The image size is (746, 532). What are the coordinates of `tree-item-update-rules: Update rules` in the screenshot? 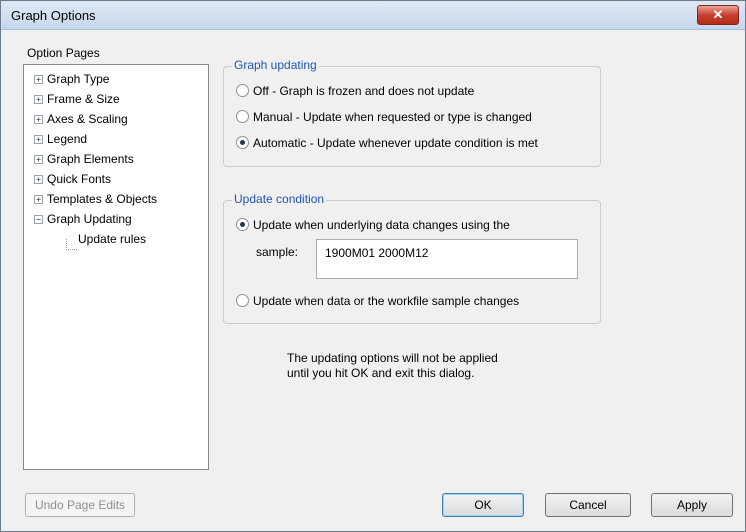 It's located at (112, 239).